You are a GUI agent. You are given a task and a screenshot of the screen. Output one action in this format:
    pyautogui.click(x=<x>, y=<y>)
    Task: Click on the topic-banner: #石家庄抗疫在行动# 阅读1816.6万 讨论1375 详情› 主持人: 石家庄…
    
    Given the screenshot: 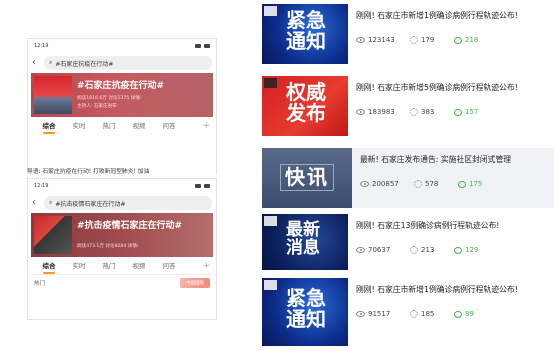 What is the action you would take?
    pyautogui.click(x=122, y=95)
    